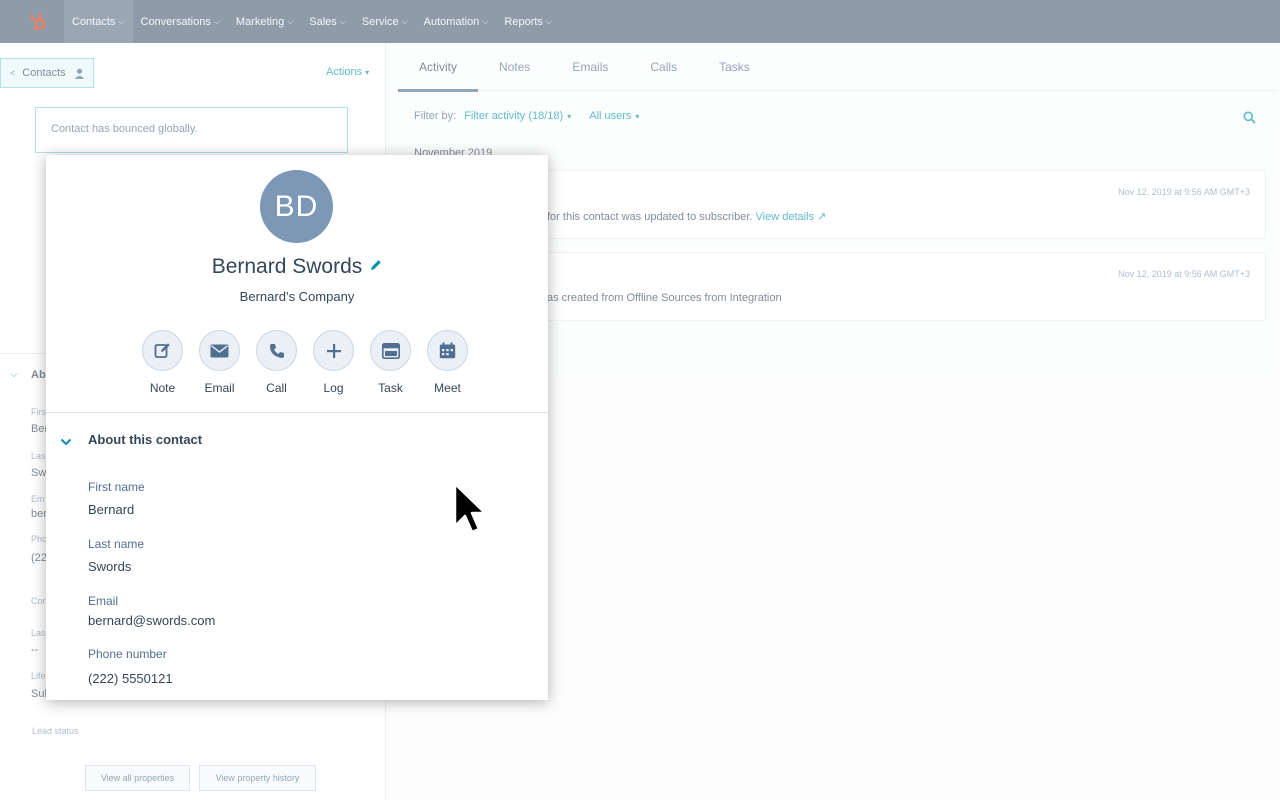 This screenshot has width=1280, height=800. I want to click on nav-service-label: Service, so click(380, 21).